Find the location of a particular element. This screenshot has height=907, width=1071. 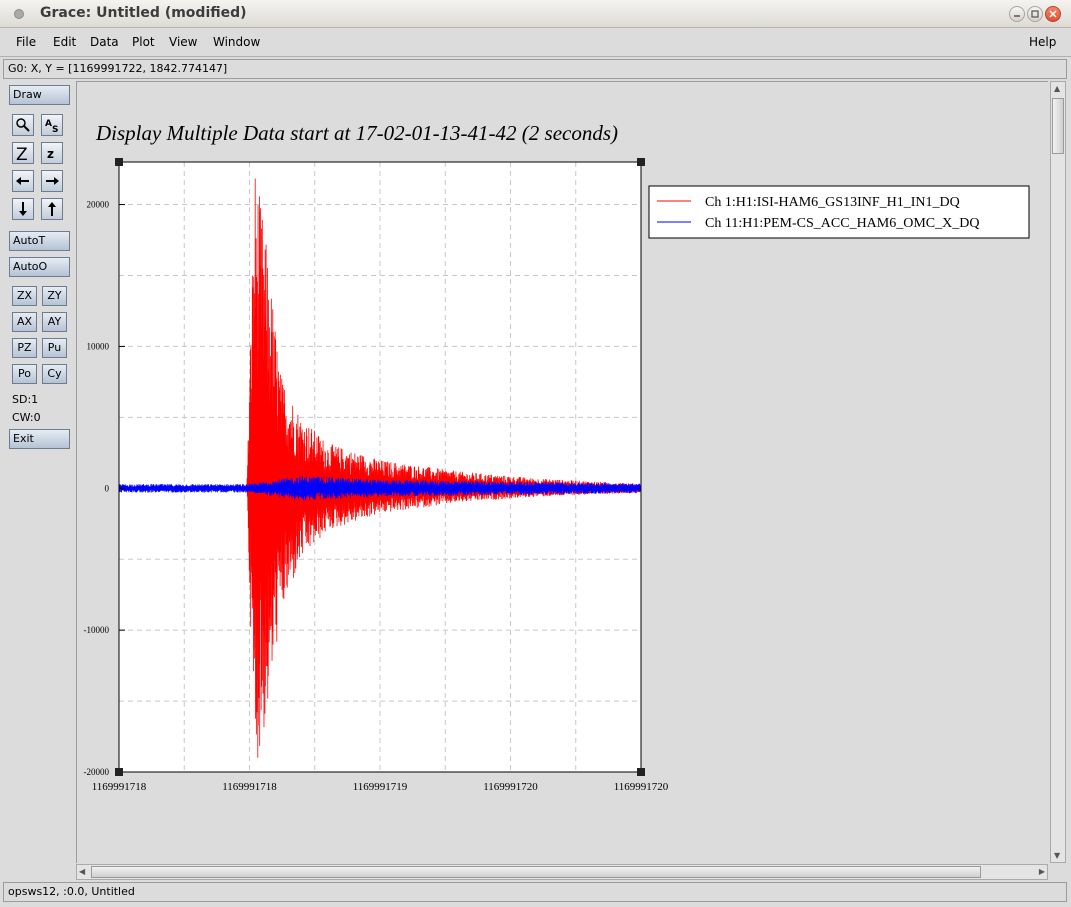

autot-button: AutoT is located at coordinates (39, 241).